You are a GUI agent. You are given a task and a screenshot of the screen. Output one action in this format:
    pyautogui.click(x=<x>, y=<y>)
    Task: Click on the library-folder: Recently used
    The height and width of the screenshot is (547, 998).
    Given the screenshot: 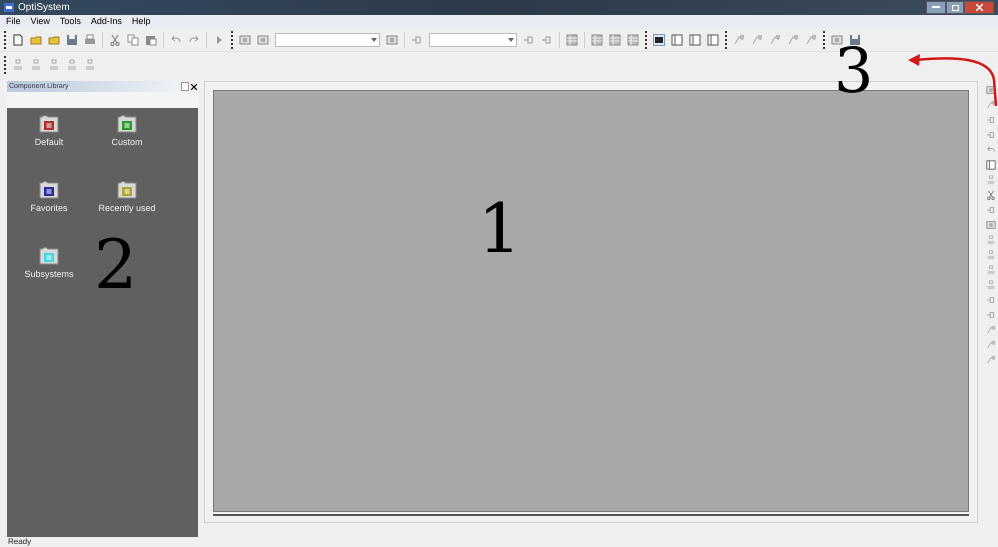 What is the action you would take?
    pyautogui.click(x=127, y=198)
    